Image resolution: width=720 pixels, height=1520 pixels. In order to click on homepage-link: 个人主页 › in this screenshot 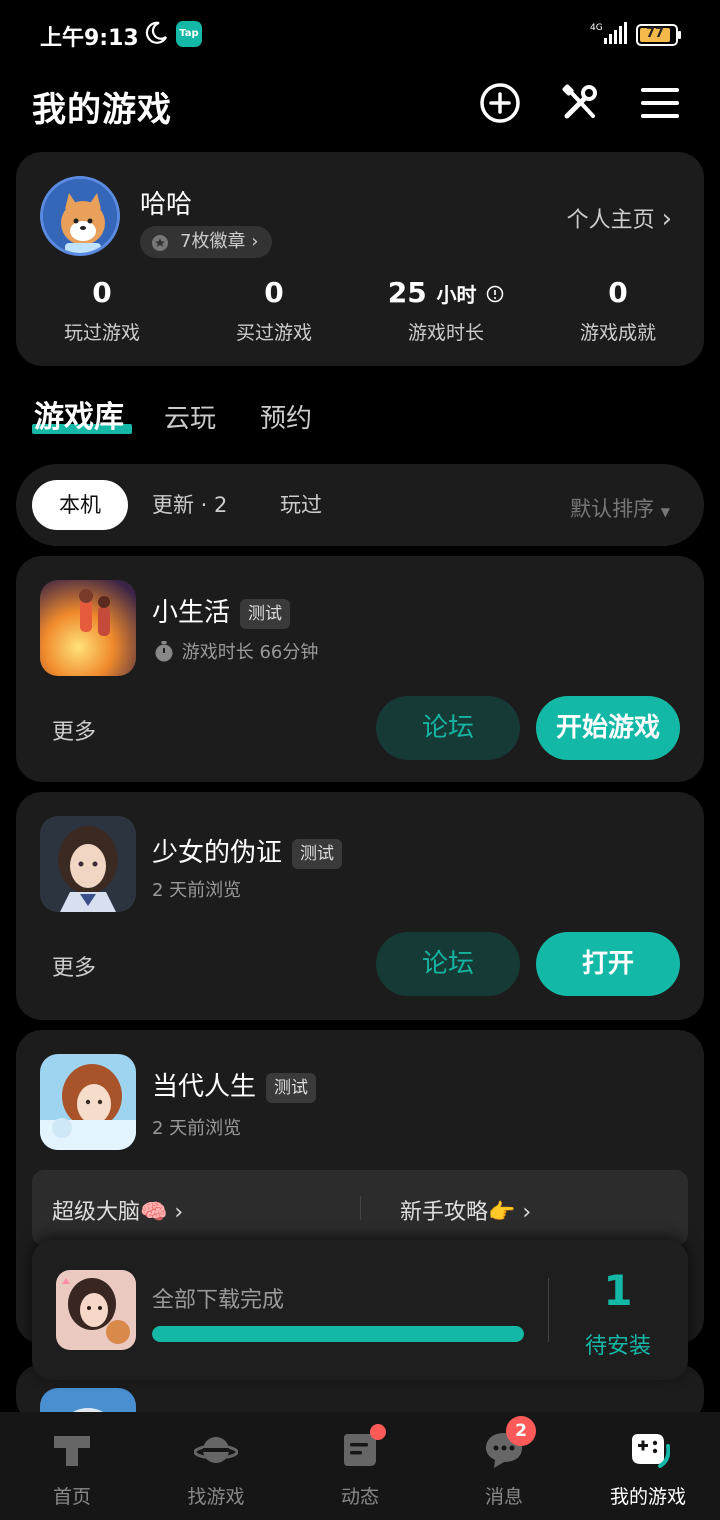, I will do `click(619, 218)`.